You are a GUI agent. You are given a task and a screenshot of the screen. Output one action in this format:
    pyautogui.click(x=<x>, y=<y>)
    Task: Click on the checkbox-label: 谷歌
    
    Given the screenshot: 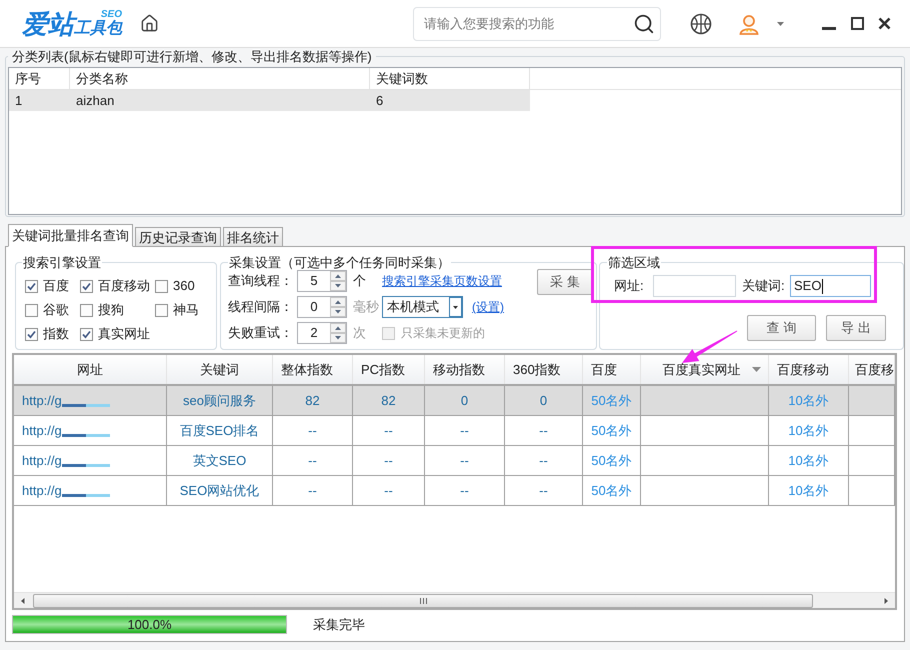 What is the action you would take?
    pyautogui.click(x=56, y=310)
    